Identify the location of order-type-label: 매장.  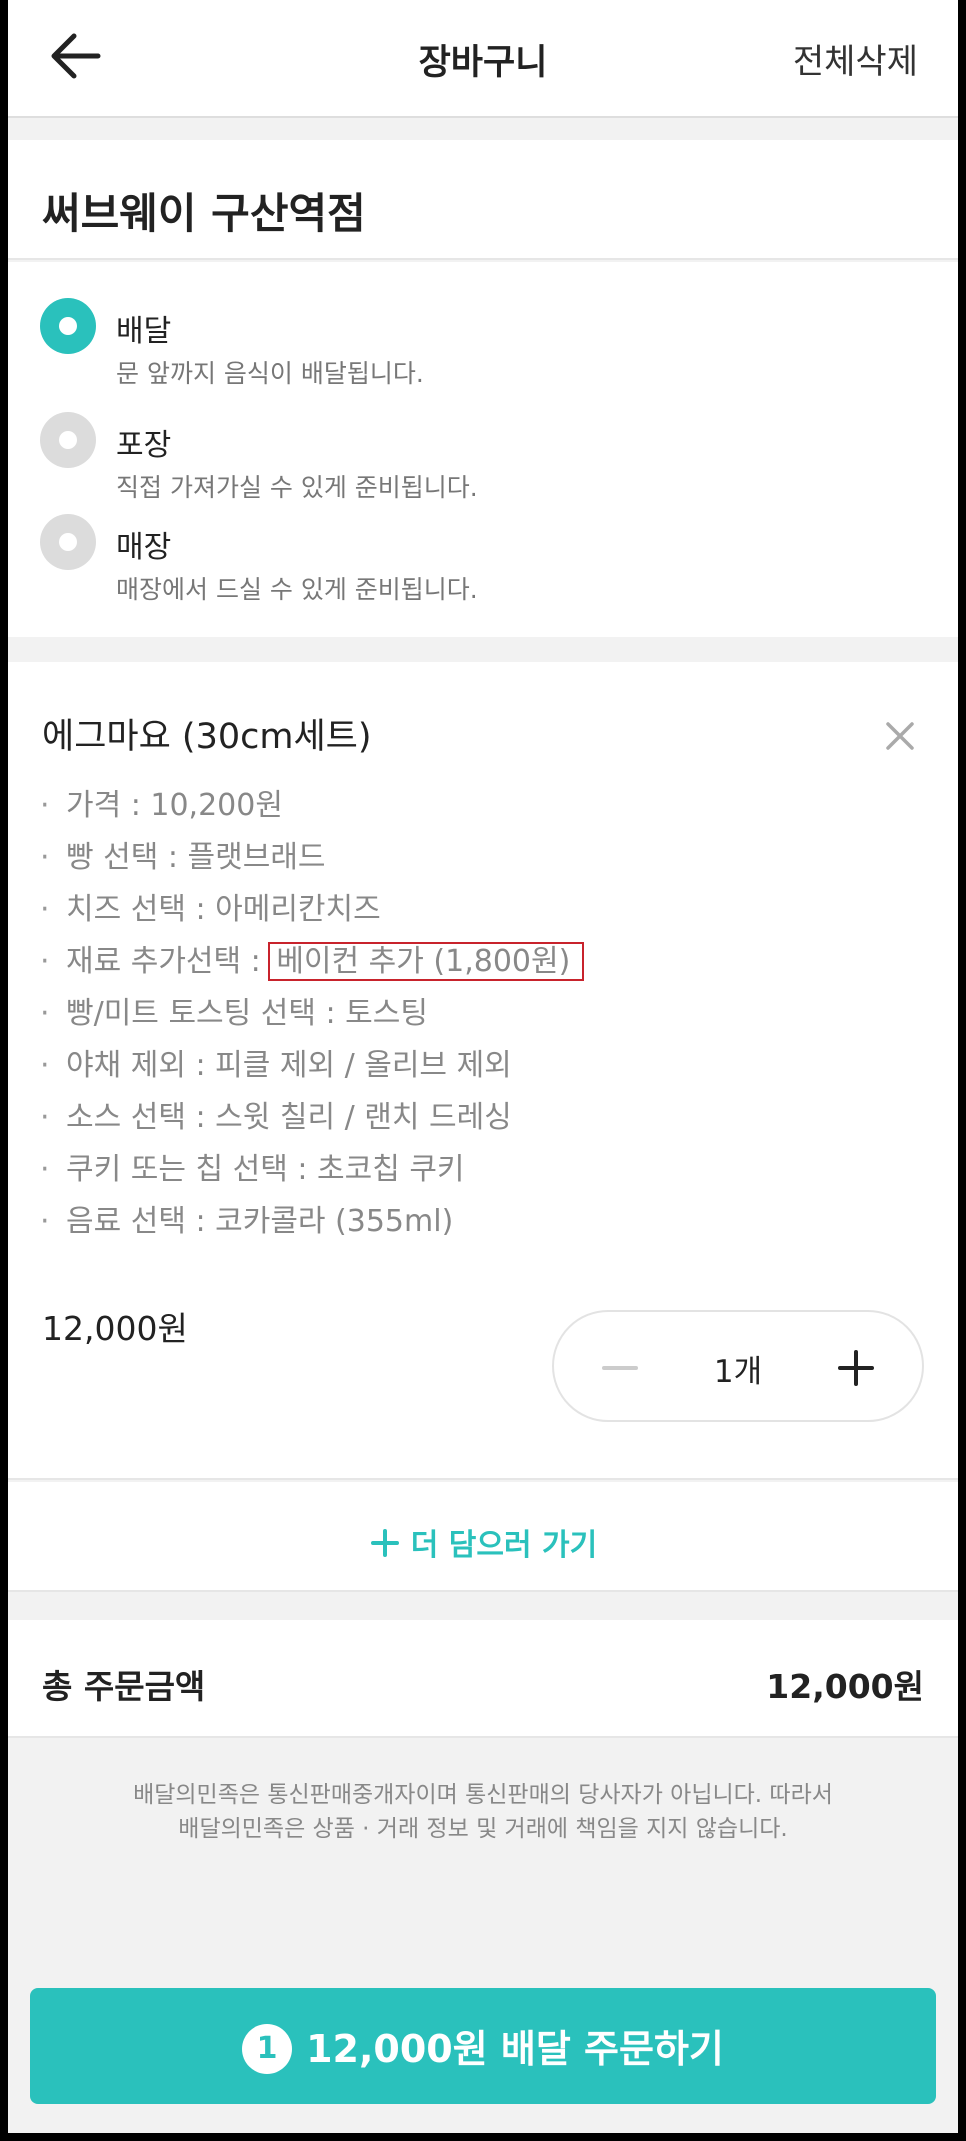
(144, 547).